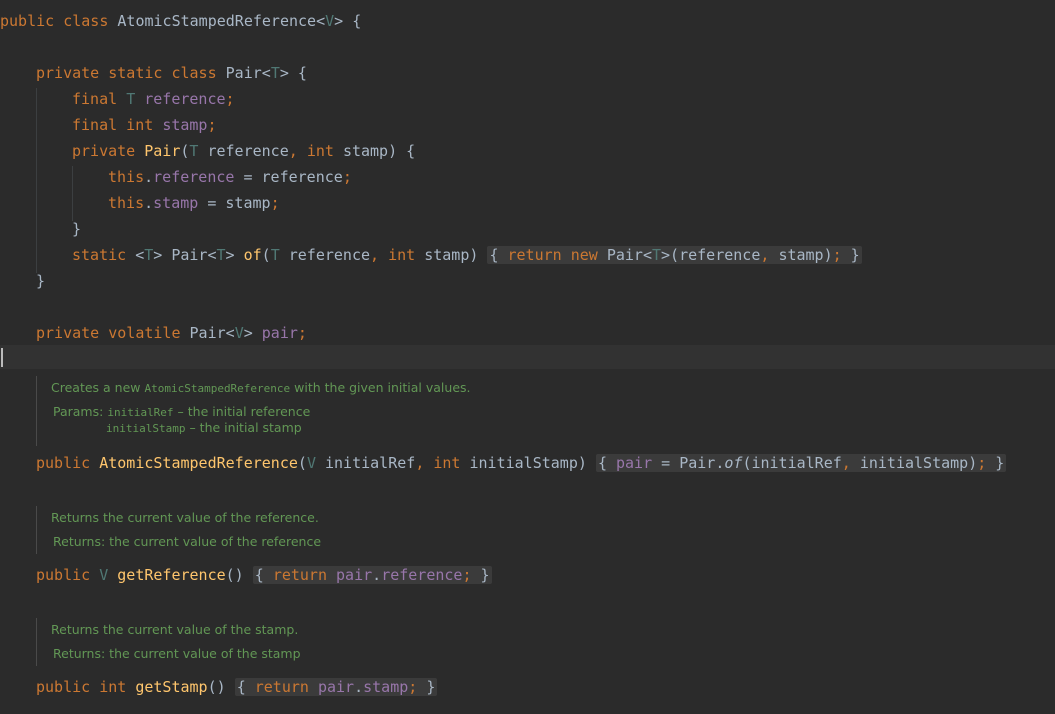  I want to click on pair-class-line: private static class Pair<T> {, so click(171, 73).